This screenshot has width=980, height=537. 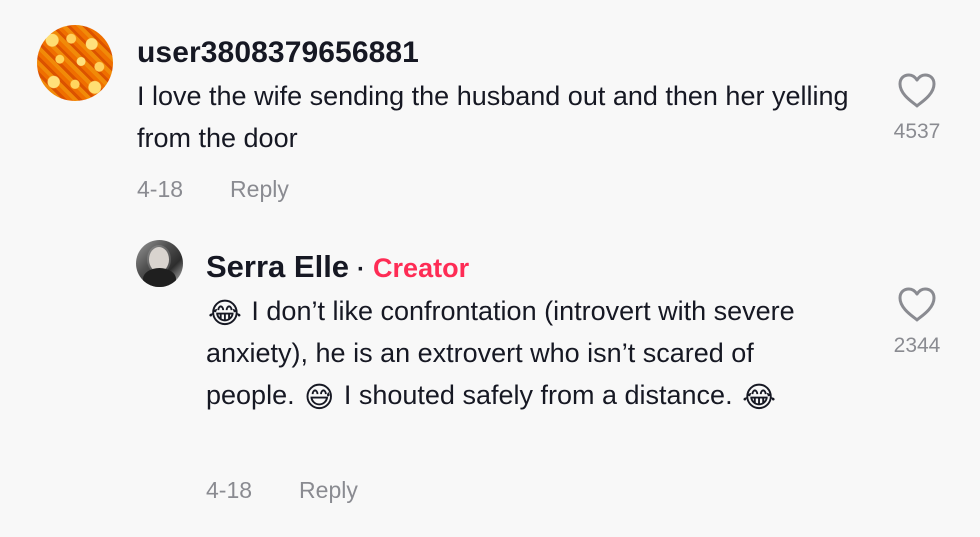 I want to click on reply-header: Serra Elle · Creator, so click(x=337, y=267).